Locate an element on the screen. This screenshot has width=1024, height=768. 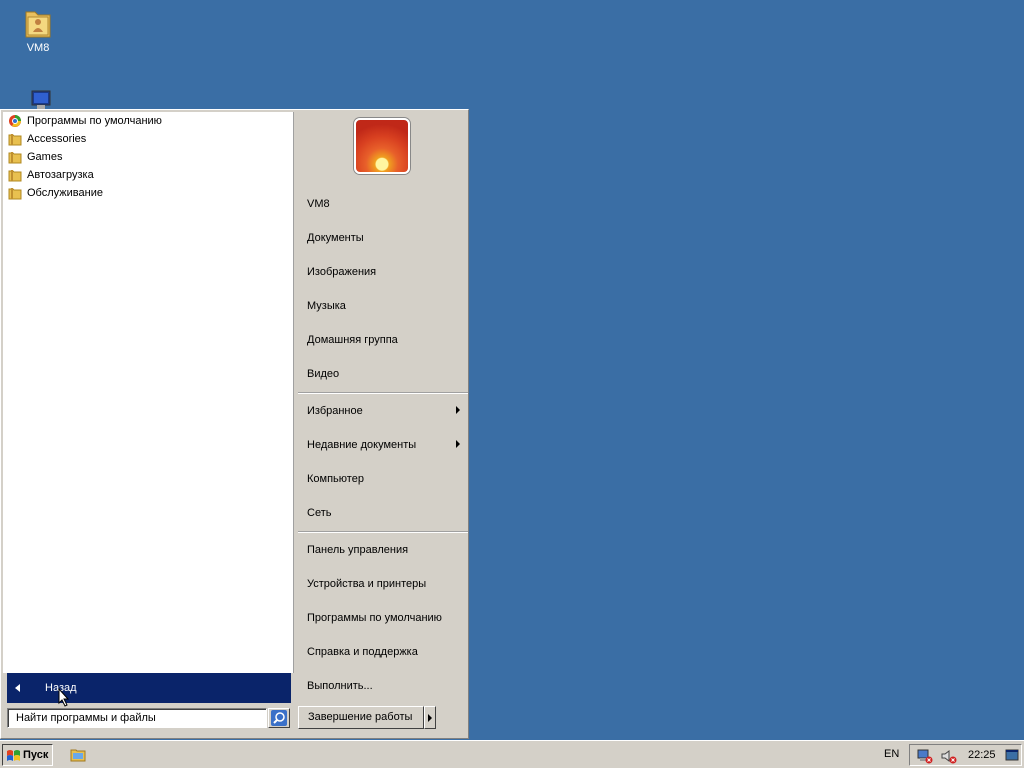
taskbar: Пуск EN 22:25 is located at coordinates (512, 754).